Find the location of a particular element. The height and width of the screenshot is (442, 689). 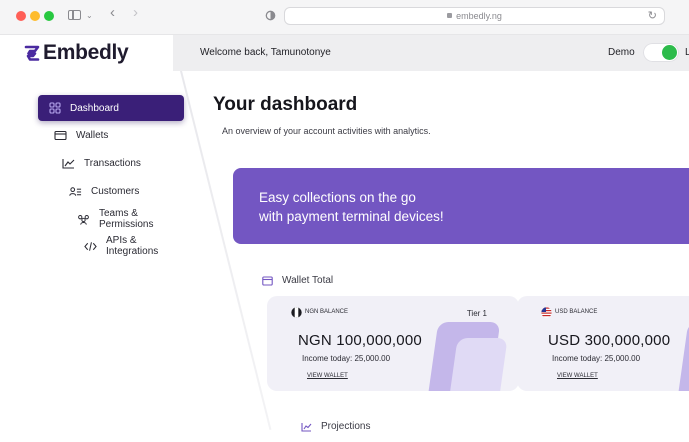

sidebar-item-label: Customers is located at coordinates (115, 191).